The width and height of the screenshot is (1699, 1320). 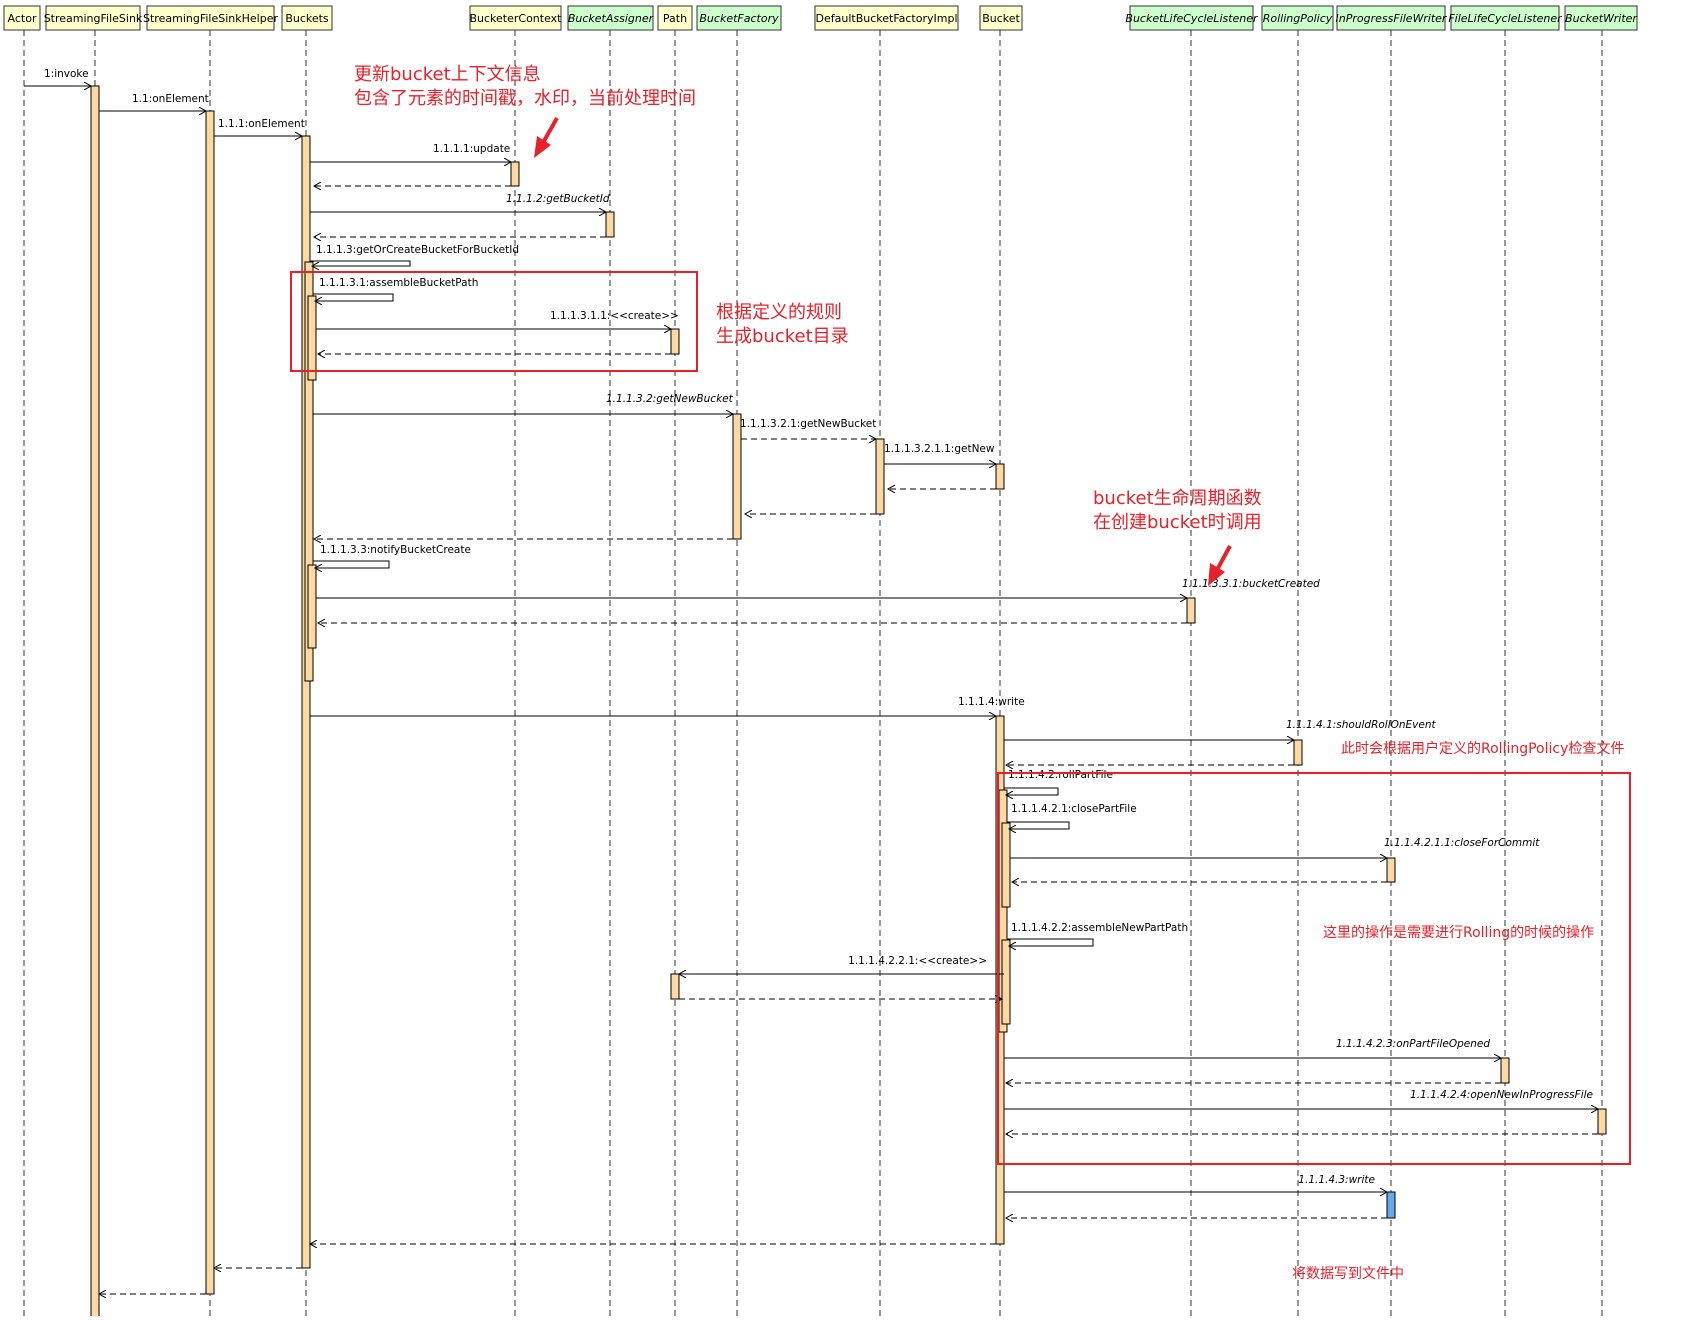 I want to click on participant-bctx: BucketerContext, so click(x=515, y=18).